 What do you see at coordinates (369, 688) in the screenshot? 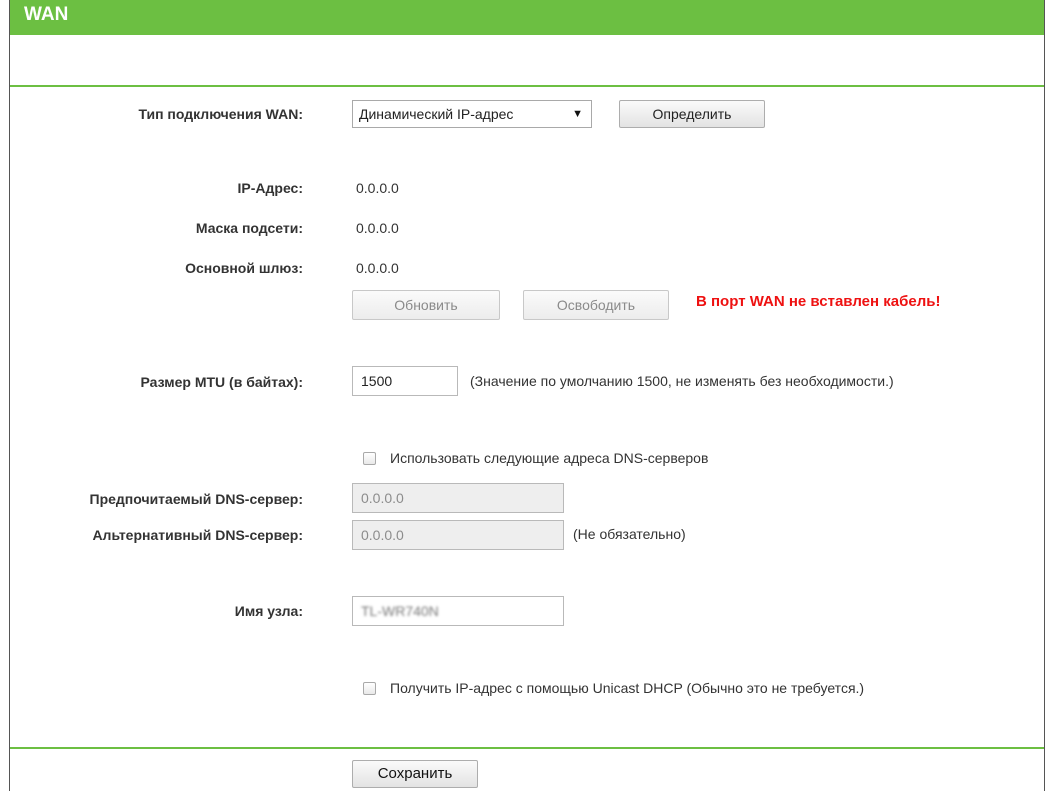
I see `unicast-checkbox` at bounding box center [369, 688].